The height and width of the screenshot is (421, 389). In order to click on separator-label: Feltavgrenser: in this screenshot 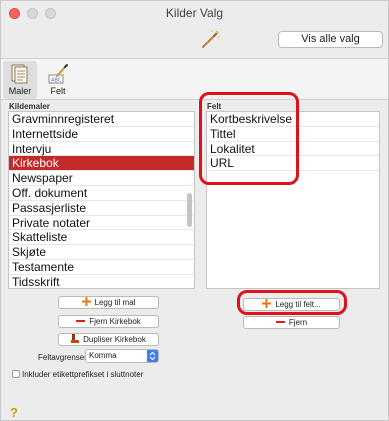, I will do `click(64, 357)`.